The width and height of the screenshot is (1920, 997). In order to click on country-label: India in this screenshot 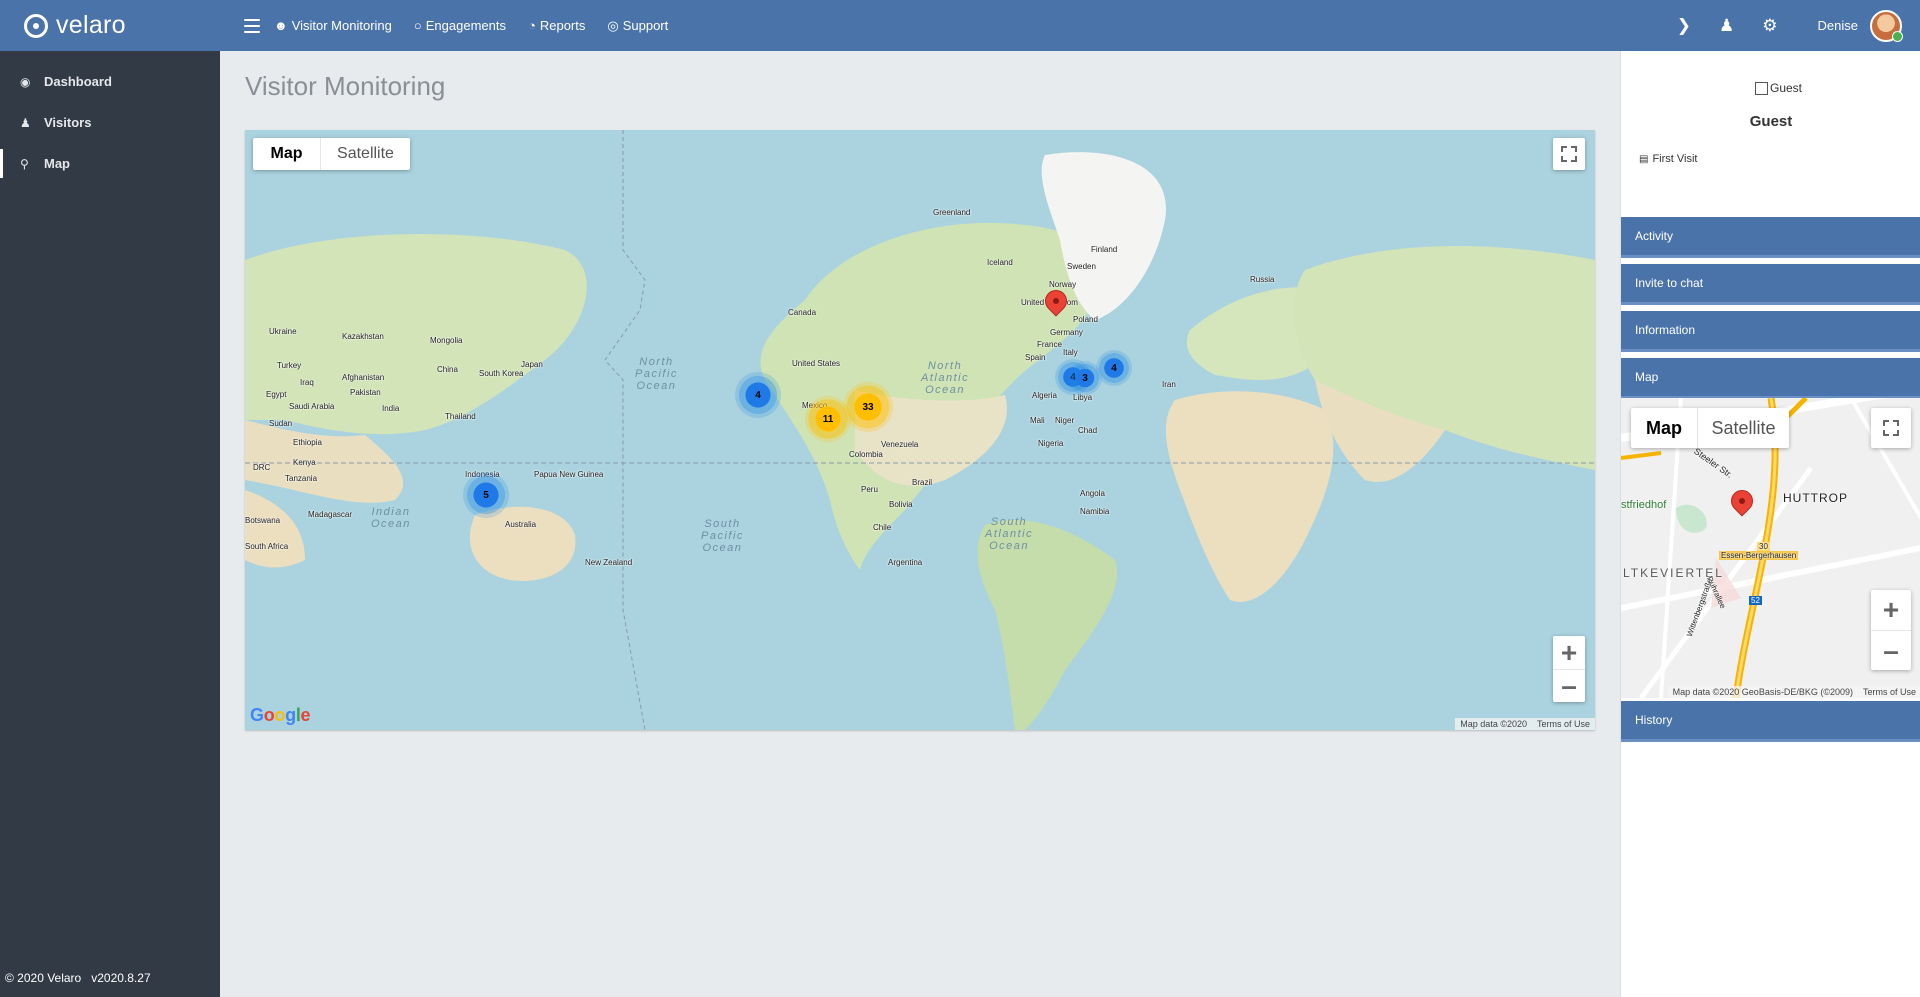, I will do `click(391, 408)`.